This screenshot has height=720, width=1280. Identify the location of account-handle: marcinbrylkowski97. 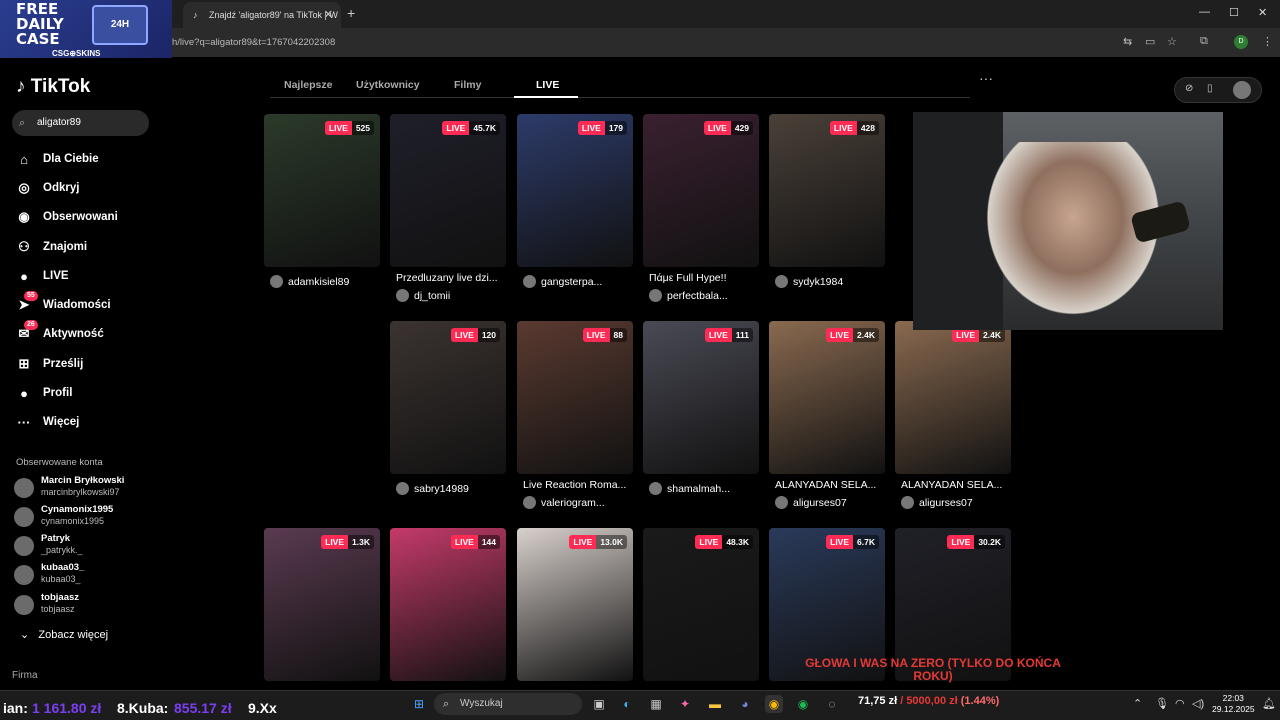
(80, 492).